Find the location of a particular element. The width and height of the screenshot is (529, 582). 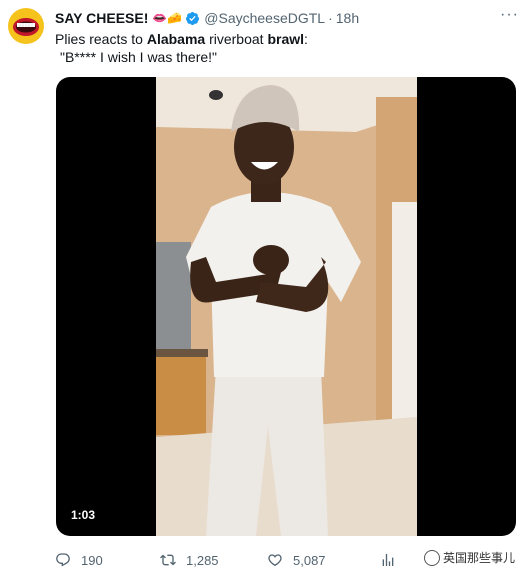

views-button is located at coordinates (393, 560).